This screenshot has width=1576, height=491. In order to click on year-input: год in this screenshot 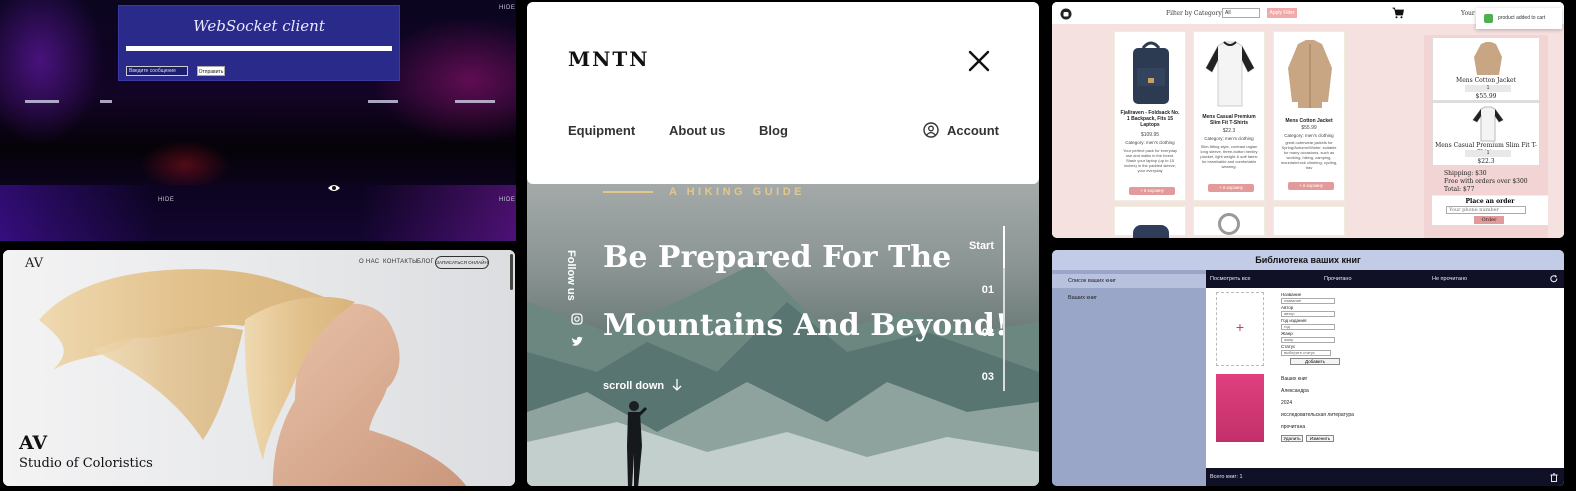, I will do `click(1308, 327)`.